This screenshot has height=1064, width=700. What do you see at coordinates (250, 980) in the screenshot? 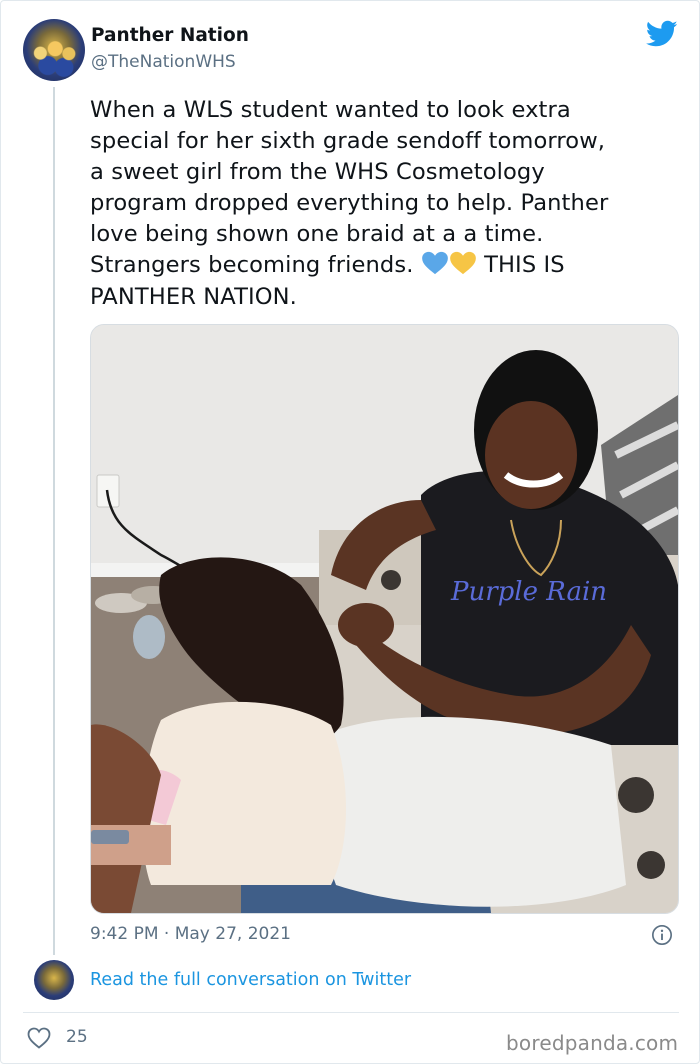
I see `read-conversation-link: Read the full conversation on Twitter` at bounding box center [250, 980].